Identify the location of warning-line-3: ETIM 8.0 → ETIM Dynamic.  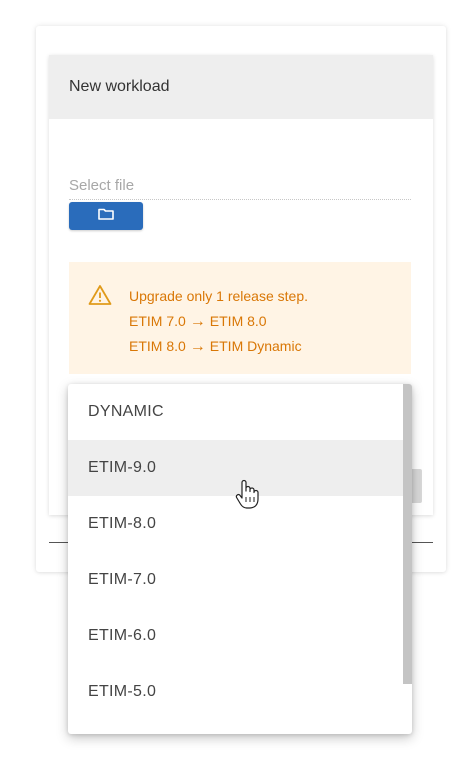
(218, 346).